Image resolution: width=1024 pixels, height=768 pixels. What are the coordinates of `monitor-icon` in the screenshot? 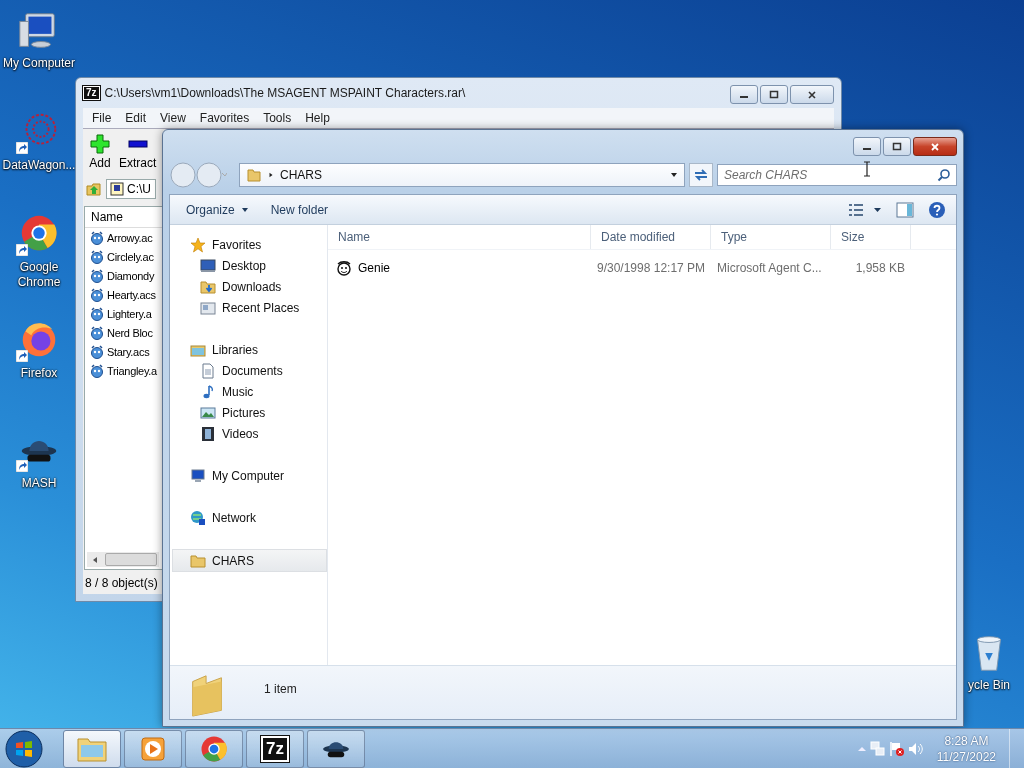 It's located at (208, 265).